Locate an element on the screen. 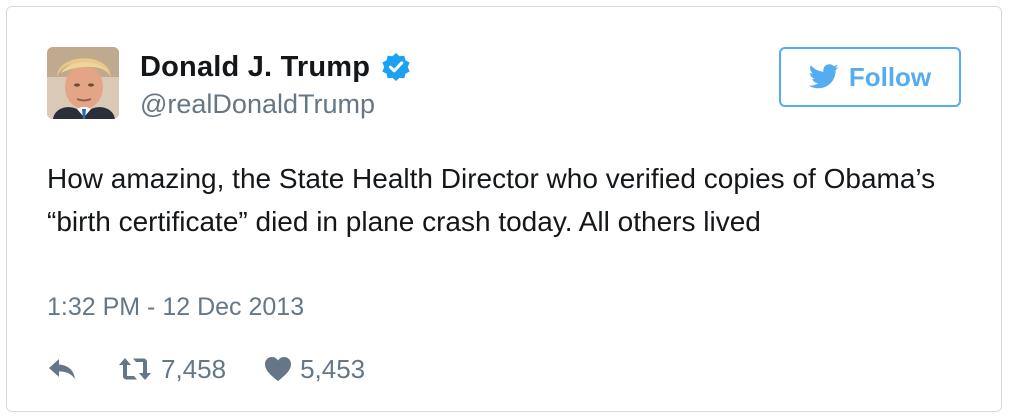 The width and height of the screenshot is (1012, 420). like-action: 5,453 is located at coordinates (314, 369).